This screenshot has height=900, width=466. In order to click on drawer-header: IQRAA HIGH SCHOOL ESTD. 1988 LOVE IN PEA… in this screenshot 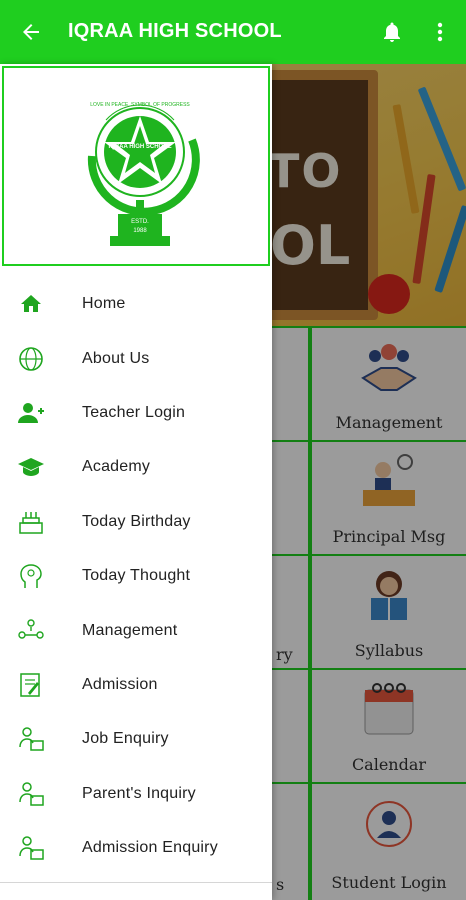, I will do `click(136, 166)`.